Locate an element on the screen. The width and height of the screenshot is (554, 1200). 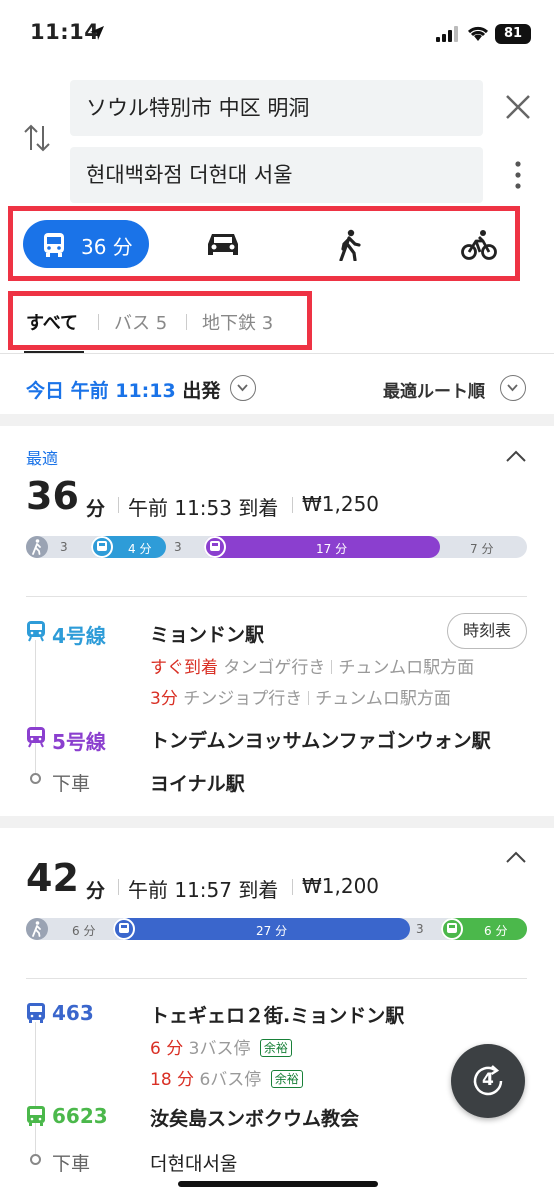
timetable-button: 時刻表 is located at coordinates (487, 631).